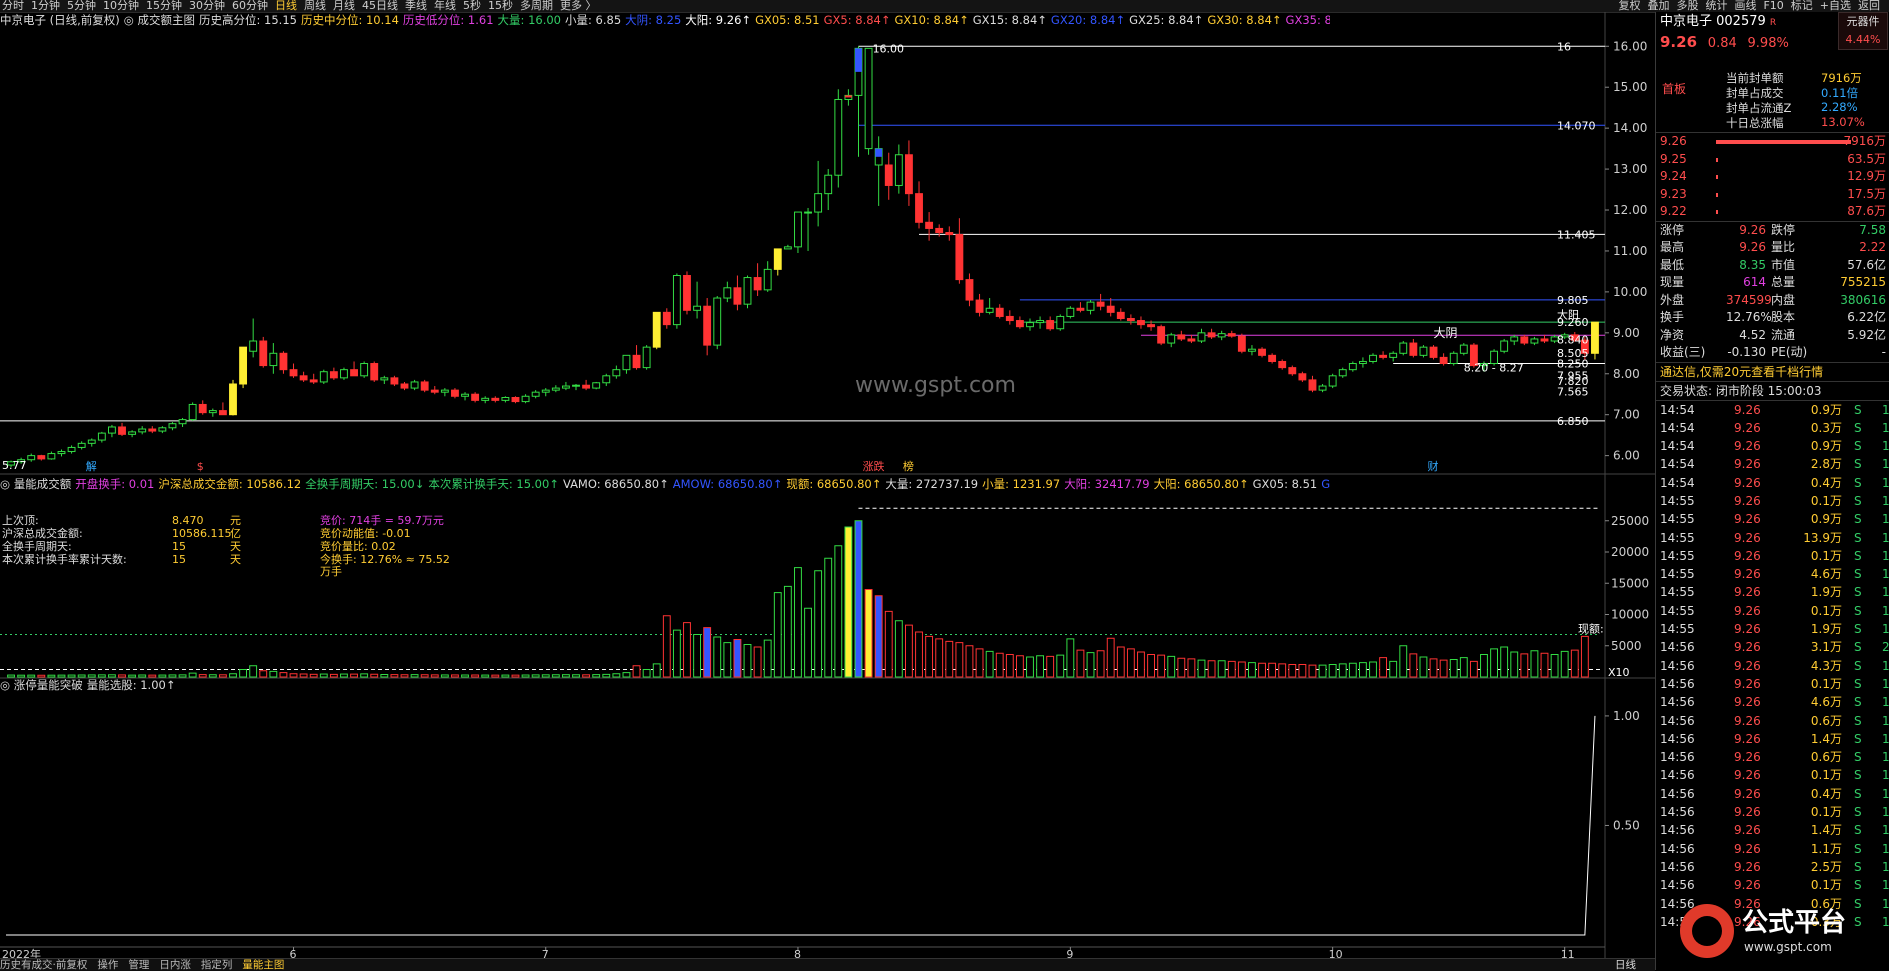 The image size is (1889, 971). Describe the element at coordinates (1772, 283) in the screenshot. I see `stat-row: 现量 614 总量 755215` at that location.